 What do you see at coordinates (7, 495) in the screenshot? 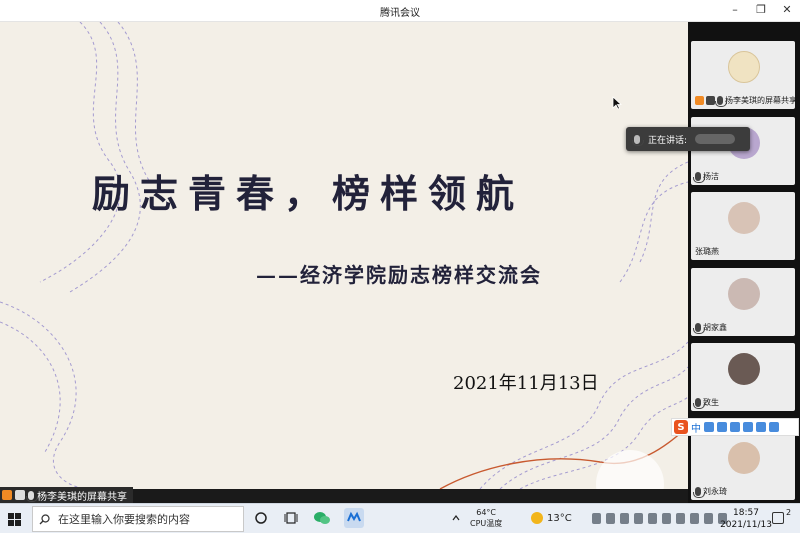
I see `person-icon` at bounding box center [7, 495].